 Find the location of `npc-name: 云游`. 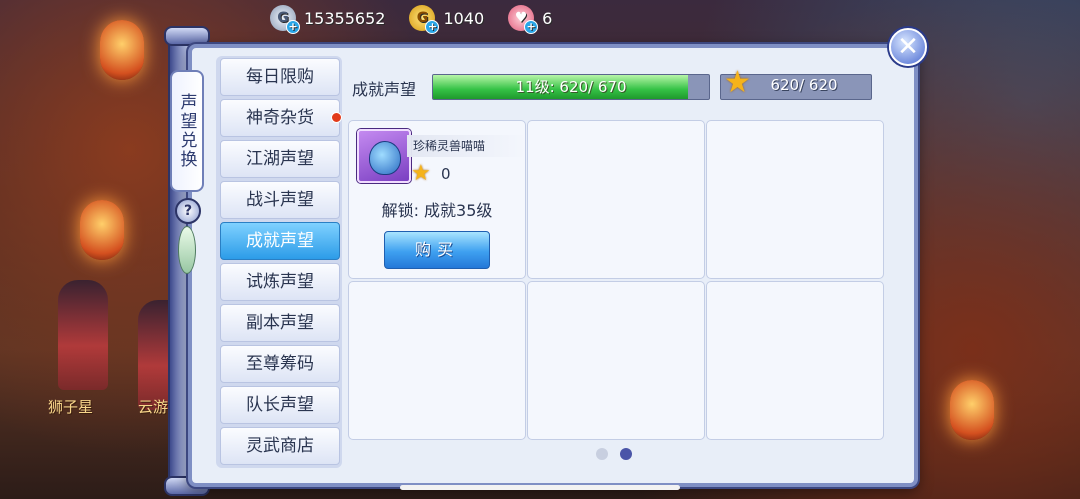

npc-name: 云游 is located at coordinates (153, 407).